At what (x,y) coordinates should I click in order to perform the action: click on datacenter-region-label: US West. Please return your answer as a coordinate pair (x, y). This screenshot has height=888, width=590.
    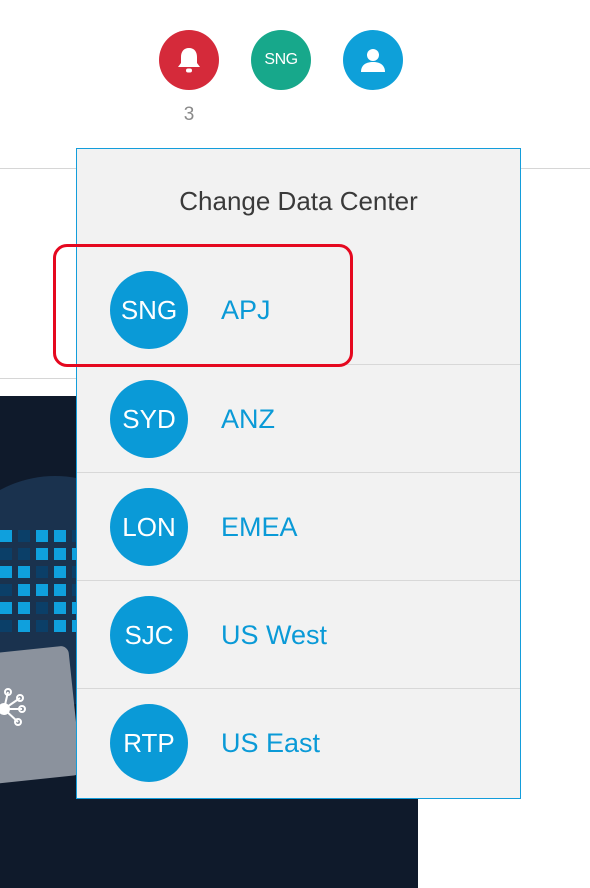
    Looking at the image, I should click on (274, 635).